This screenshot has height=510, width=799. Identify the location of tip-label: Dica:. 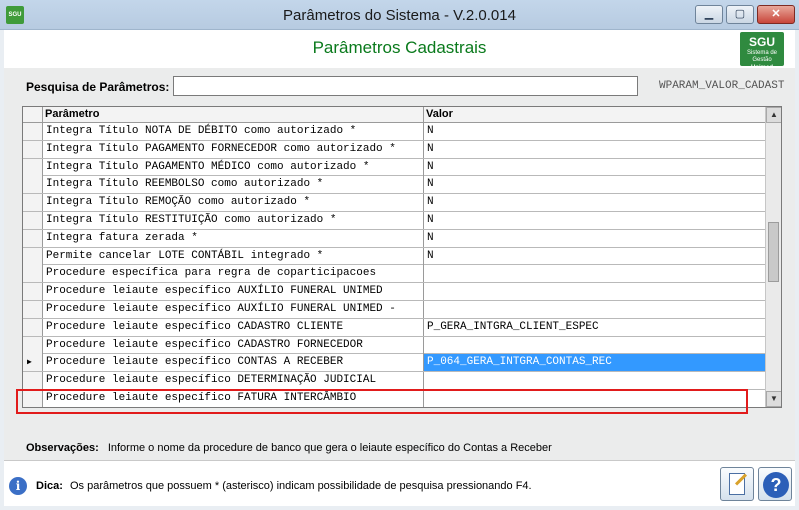
(49, 486).